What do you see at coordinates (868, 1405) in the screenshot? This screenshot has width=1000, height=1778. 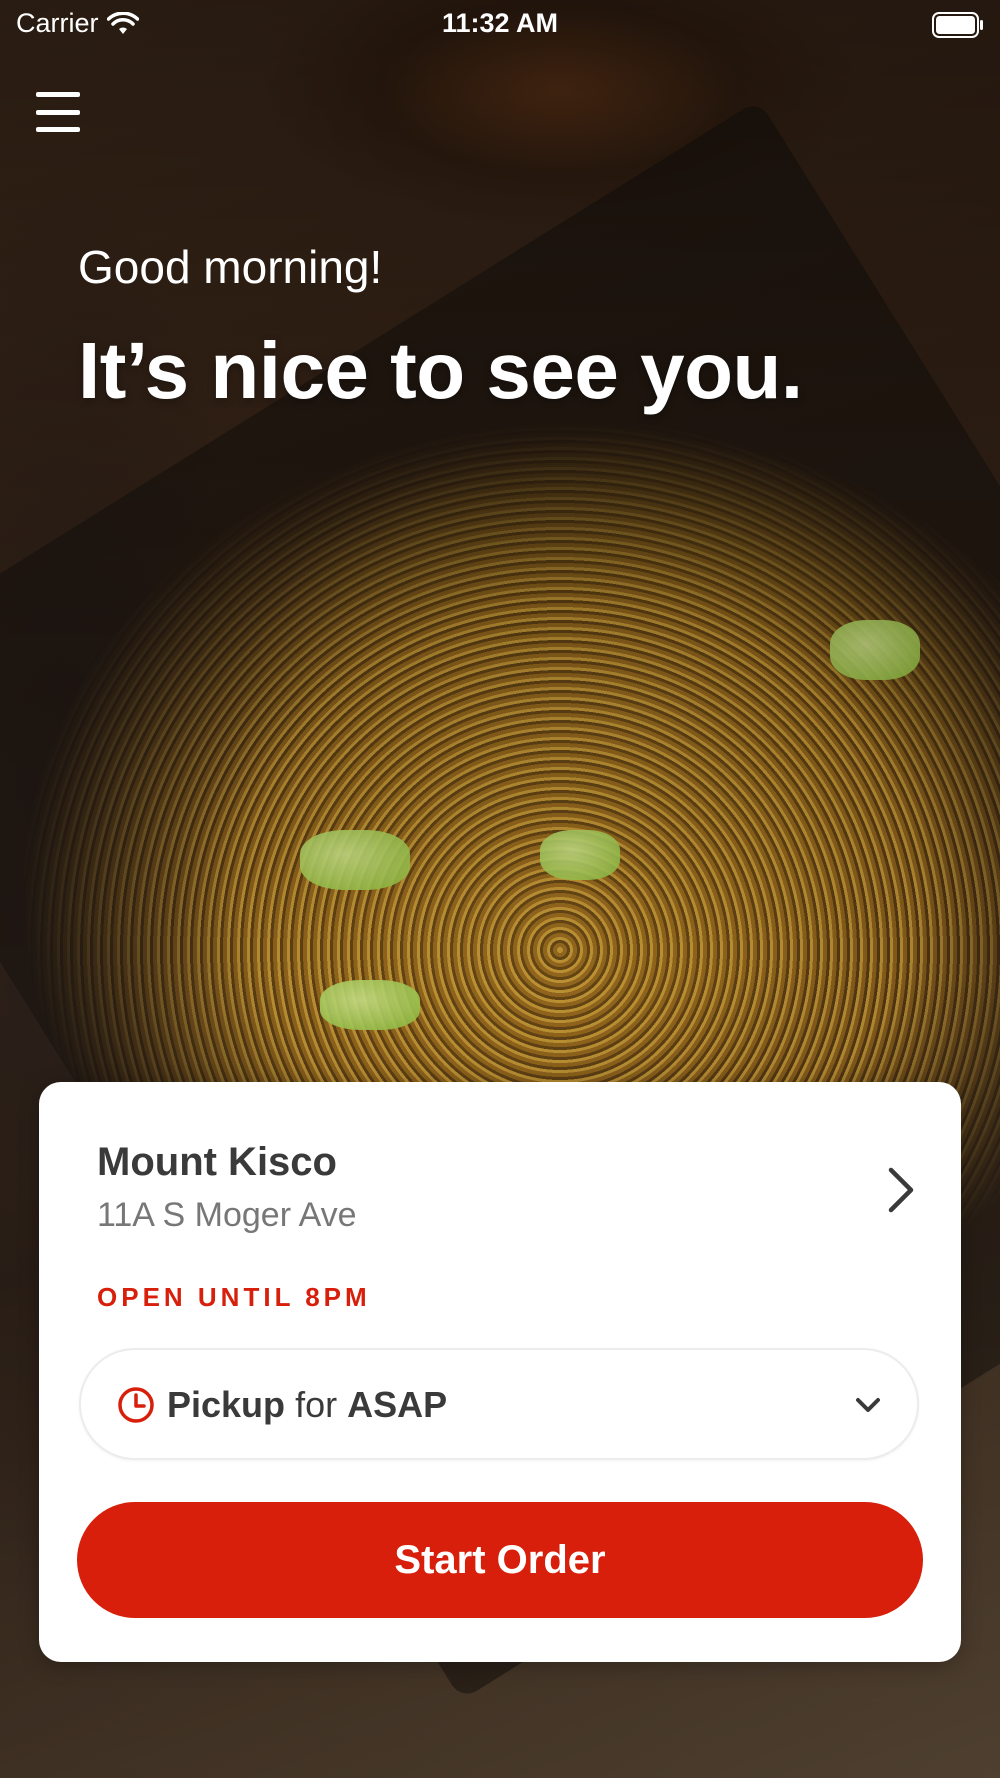 I see `chevron-down-icon` at bounding box center [868, 1405].